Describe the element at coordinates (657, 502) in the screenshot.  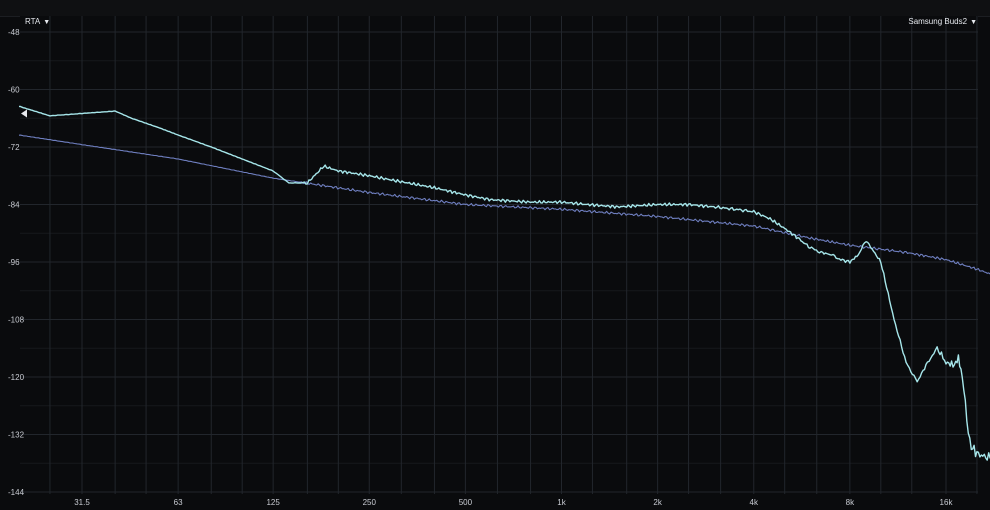
I see `x-tick-label: 2k` at that location.